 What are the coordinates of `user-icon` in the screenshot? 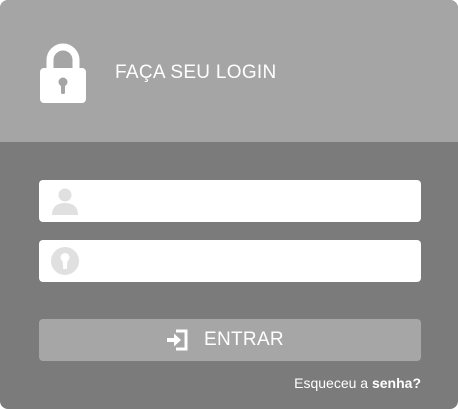 It's located at (65, 201).